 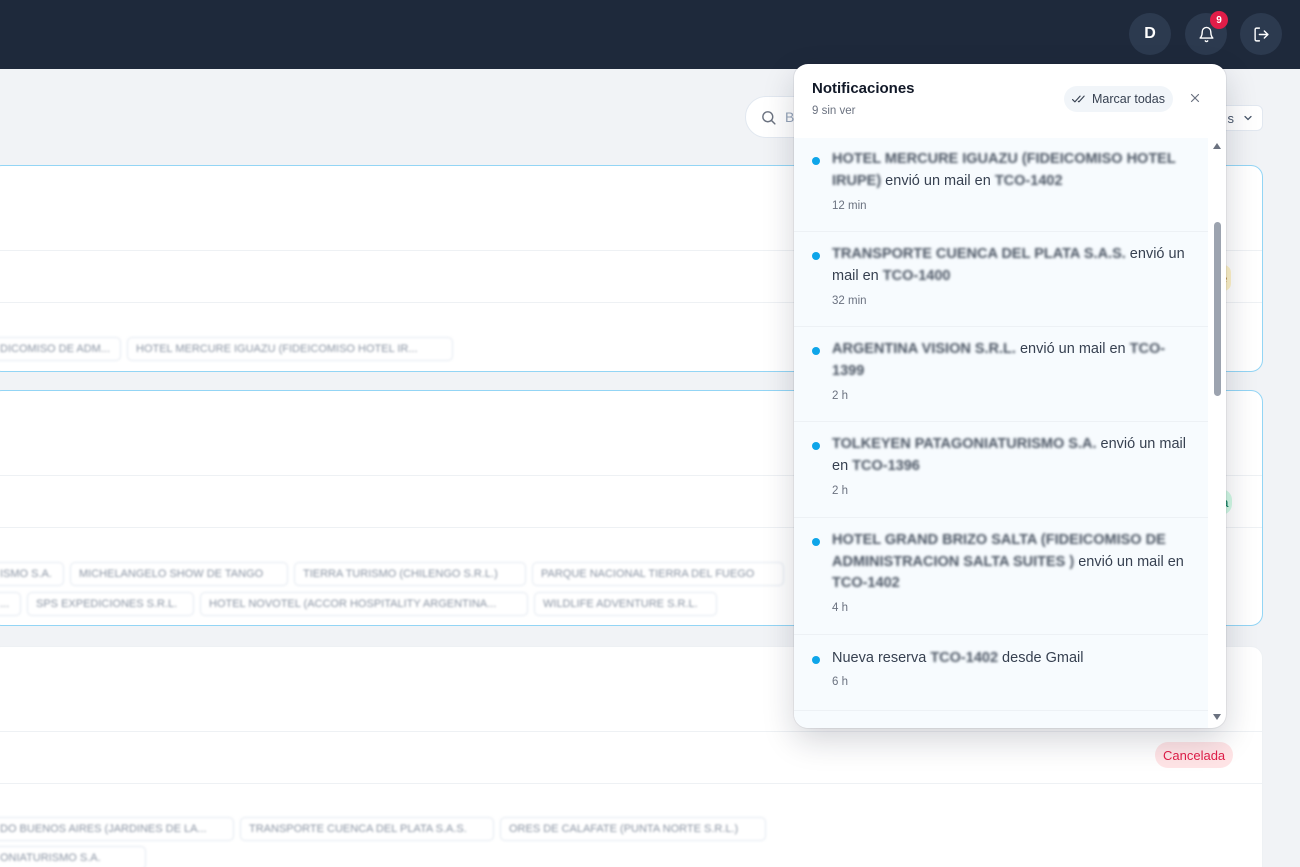 I want to click on notification-time: 4 h, so click(x=840, y=608).